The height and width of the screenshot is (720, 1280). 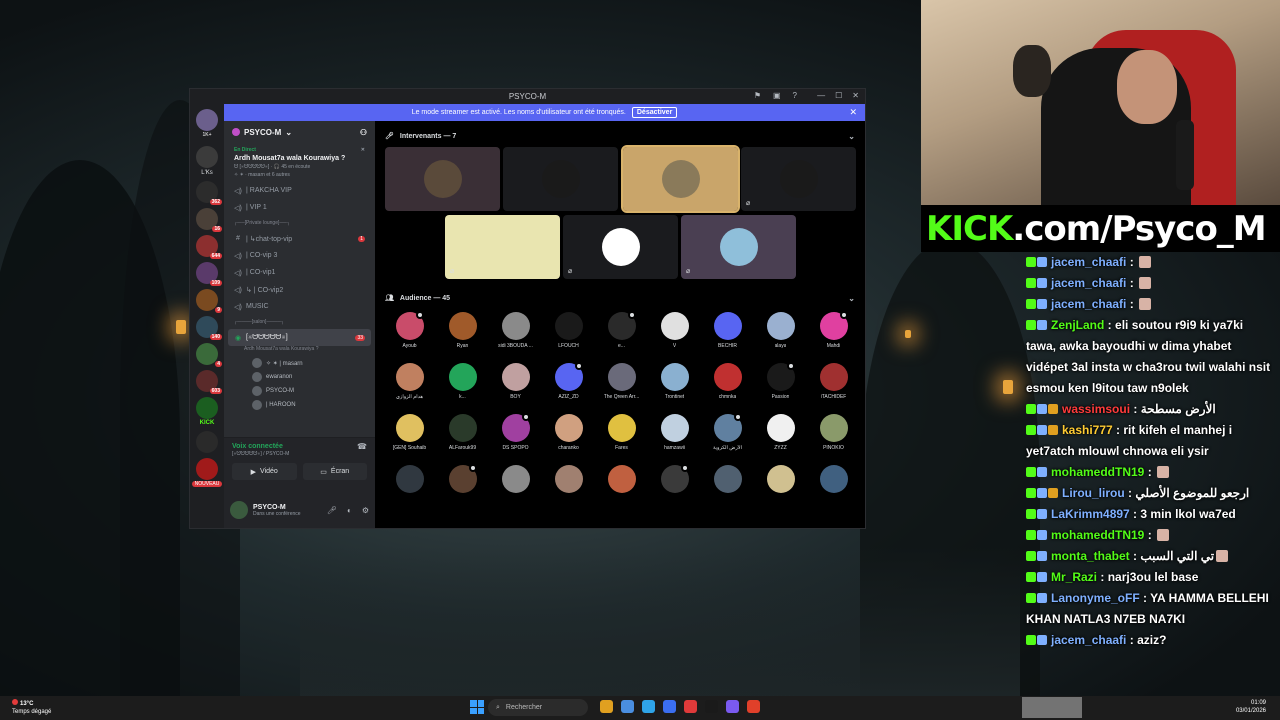 What do you see at coordinates (1077, 325) in the screenshot?
I see `chat-username: ZenjLand` at bounding box center [1077, 325].